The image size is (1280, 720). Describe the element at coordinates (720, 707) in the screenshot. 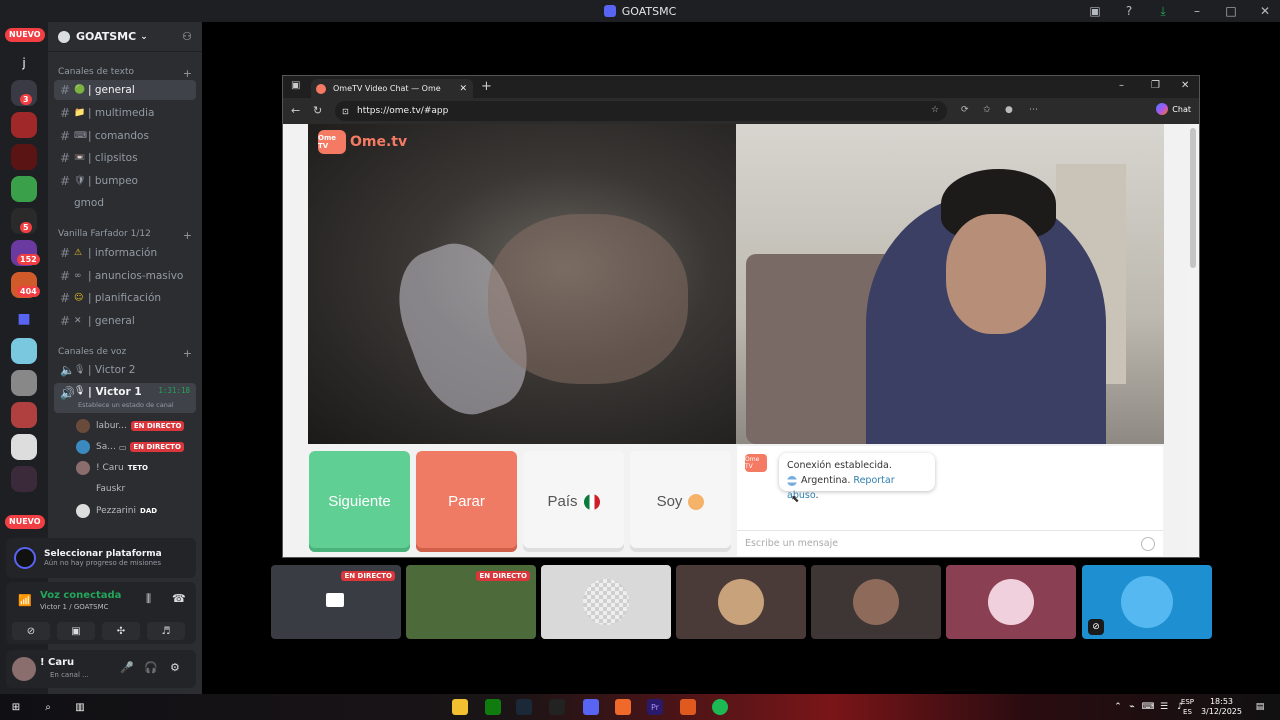

I see `spotify-icon` at that location.